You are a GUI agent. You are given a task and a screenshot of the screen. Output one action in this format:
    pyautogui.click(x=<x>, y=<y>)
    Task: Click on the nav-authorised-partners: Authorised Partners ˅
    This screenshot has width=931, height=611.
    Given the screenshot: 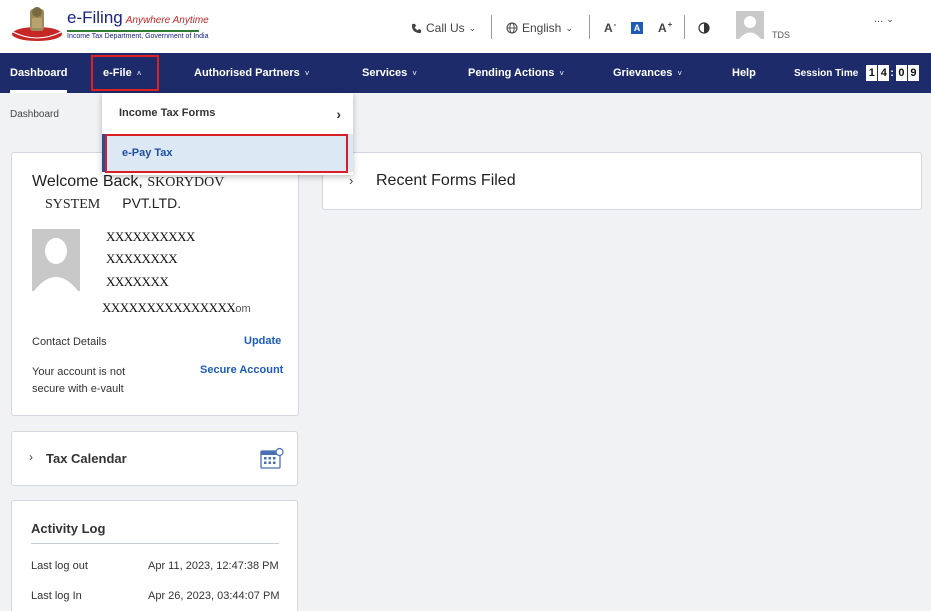 What is the action you would take?
    pyautogui.click(x=251, y=73)
    